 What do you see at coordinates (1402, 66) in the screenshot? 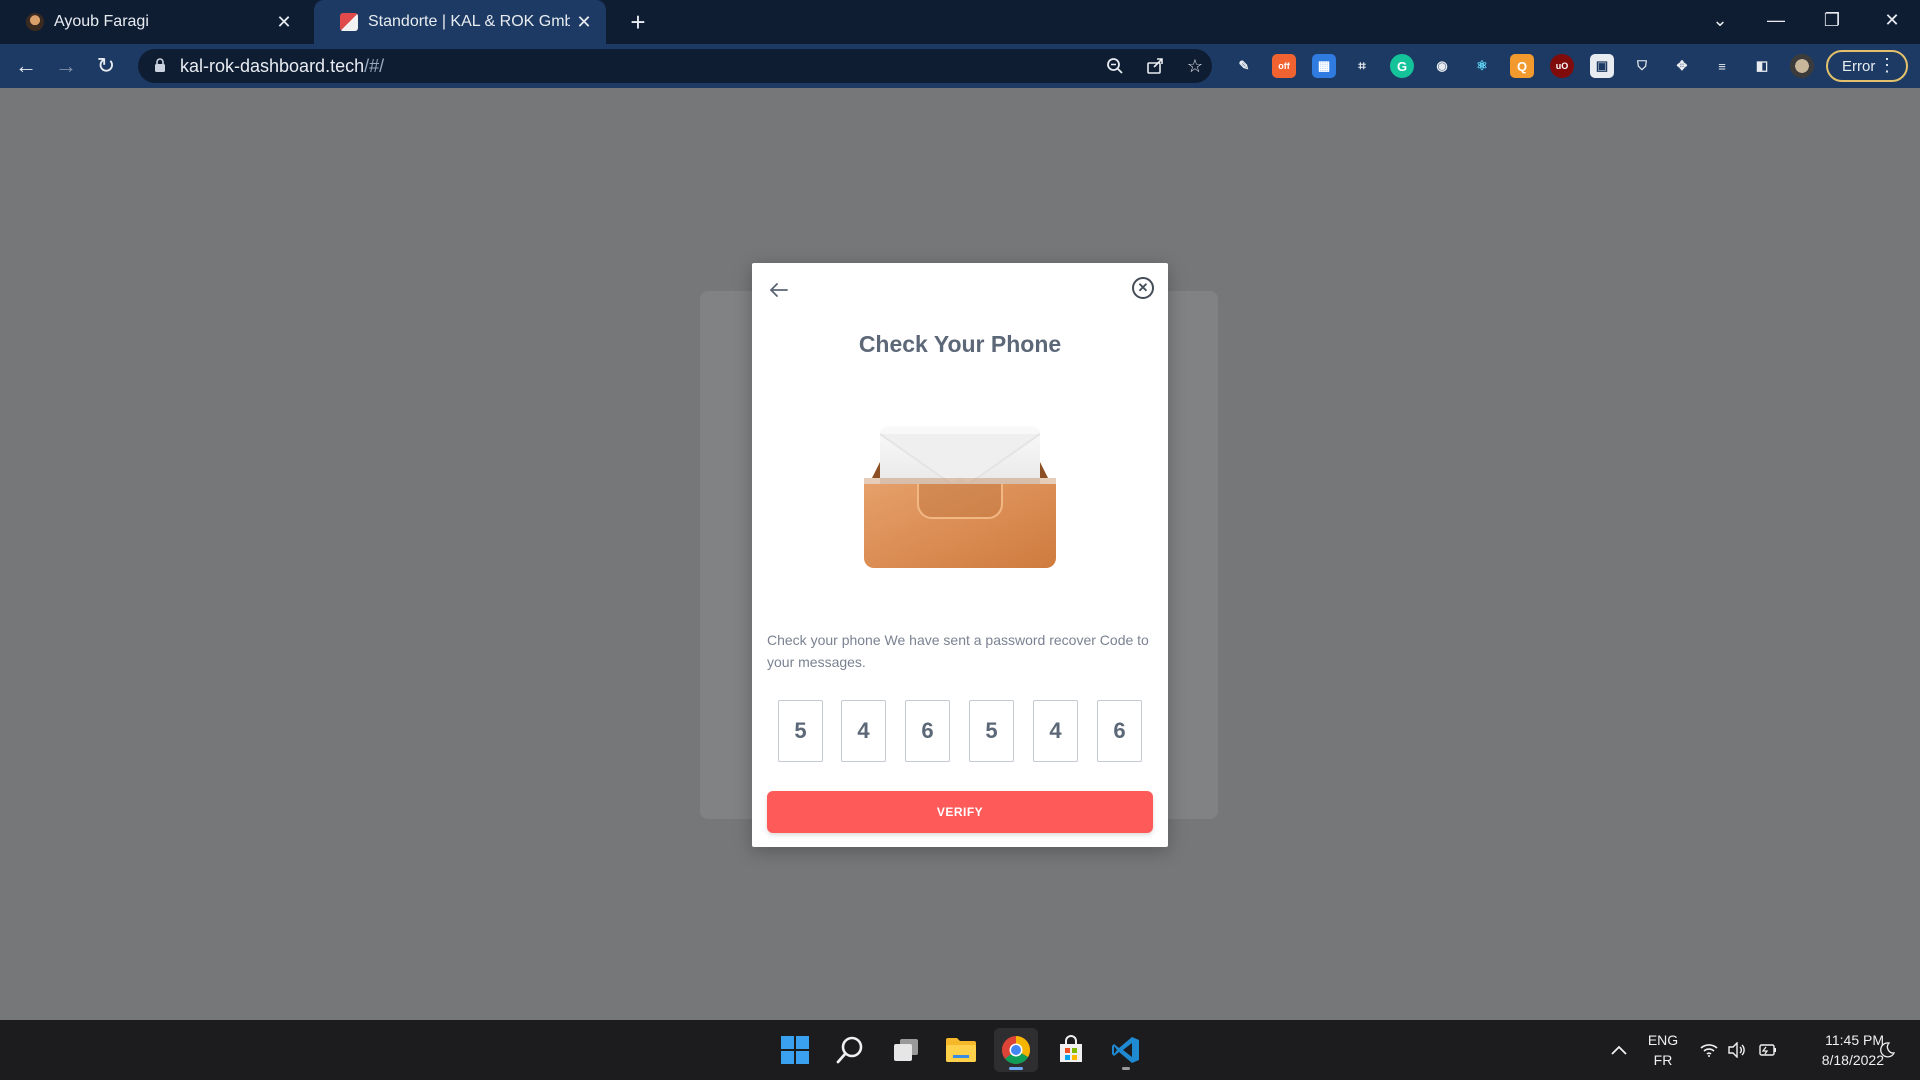
I see `grammarly-icon: G` at bounding box center [1402, 66].